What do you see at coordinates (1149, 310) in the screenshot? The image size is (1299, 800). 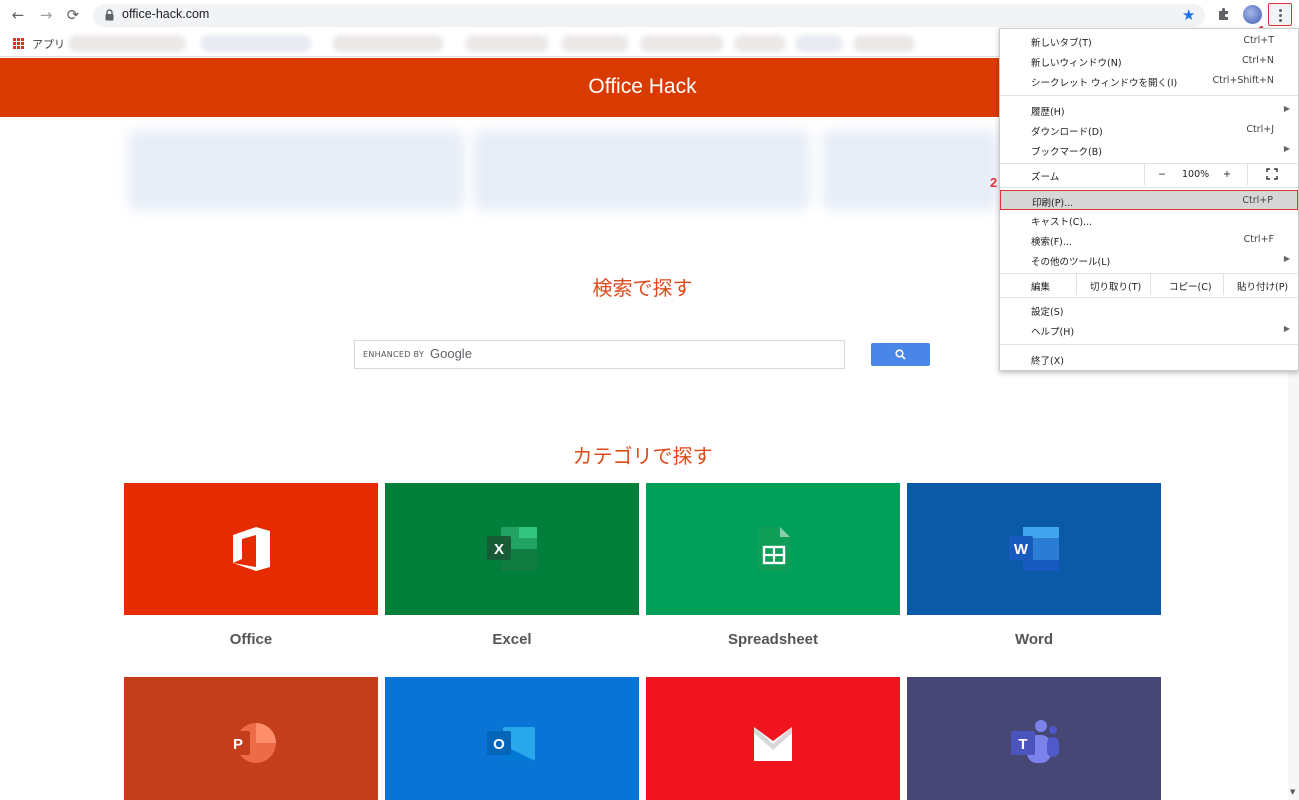 I see `menu-settings: 設定(S)` at bounding box center [1149, 310].